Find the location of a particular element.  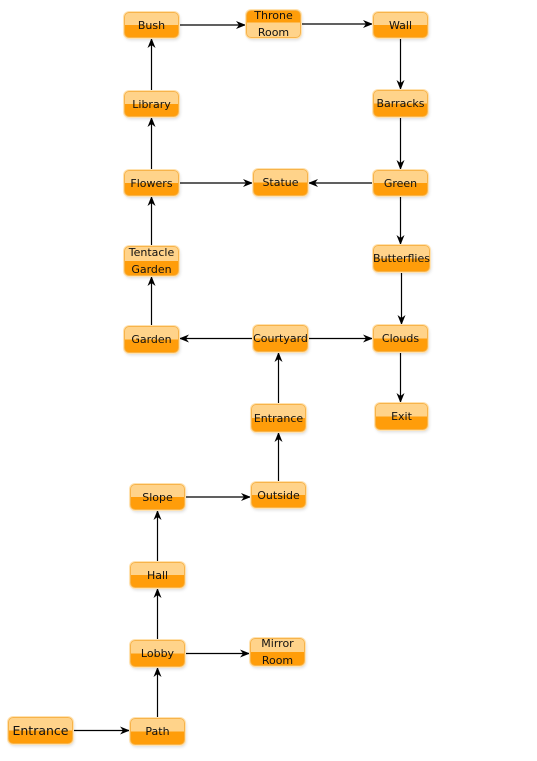

node-hall: Hall is located at coordinates (157, 575).